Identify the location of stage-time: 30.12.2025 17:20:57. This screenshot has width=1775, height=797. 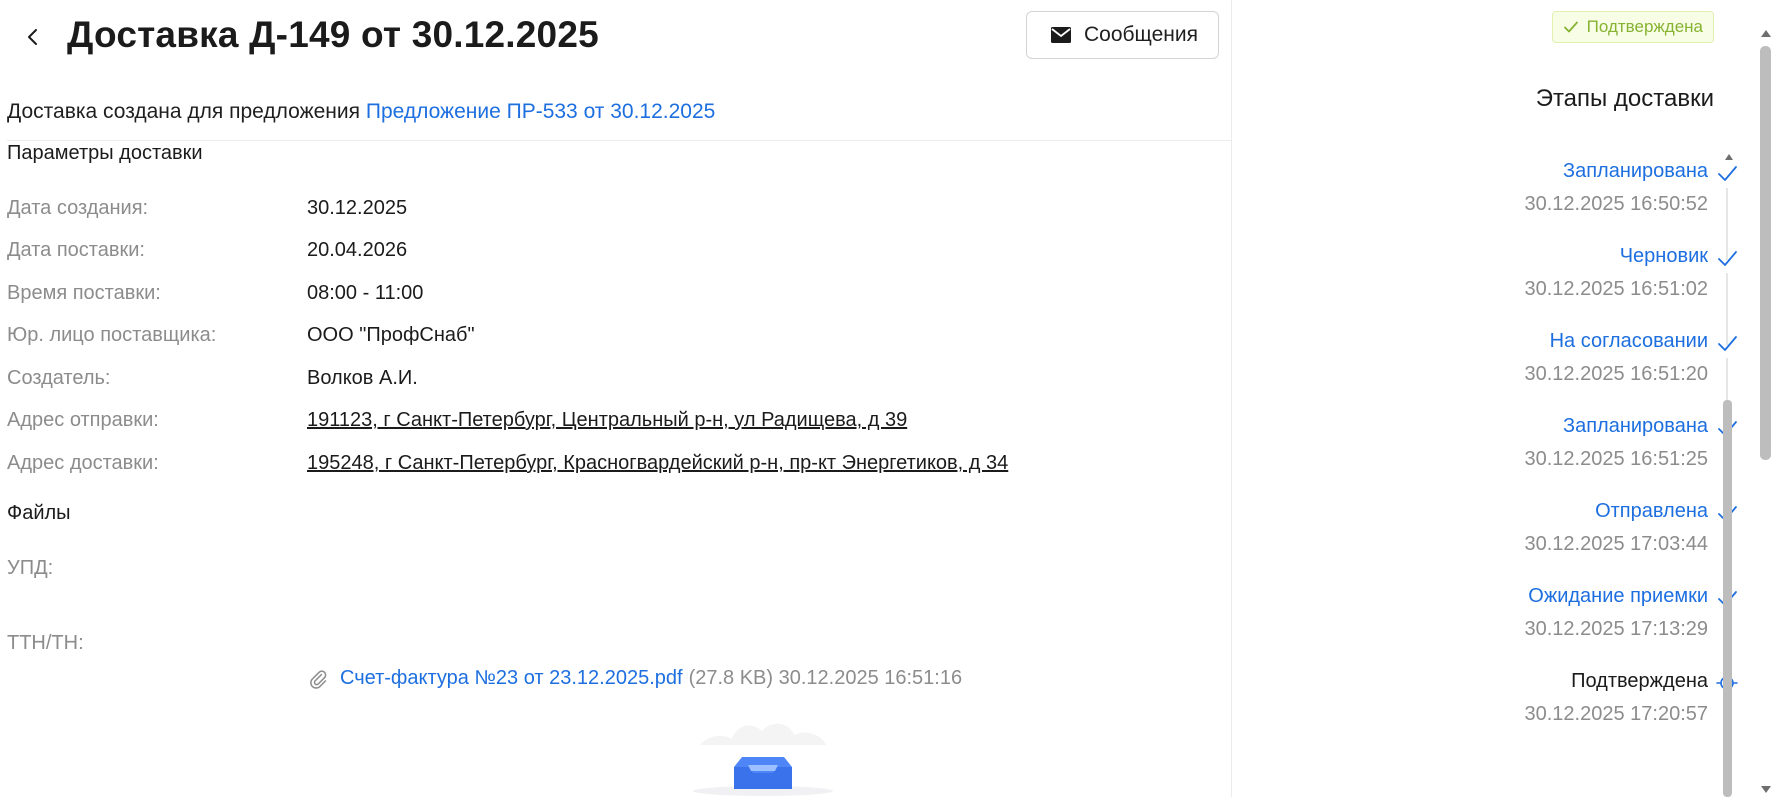
(1616, 714).